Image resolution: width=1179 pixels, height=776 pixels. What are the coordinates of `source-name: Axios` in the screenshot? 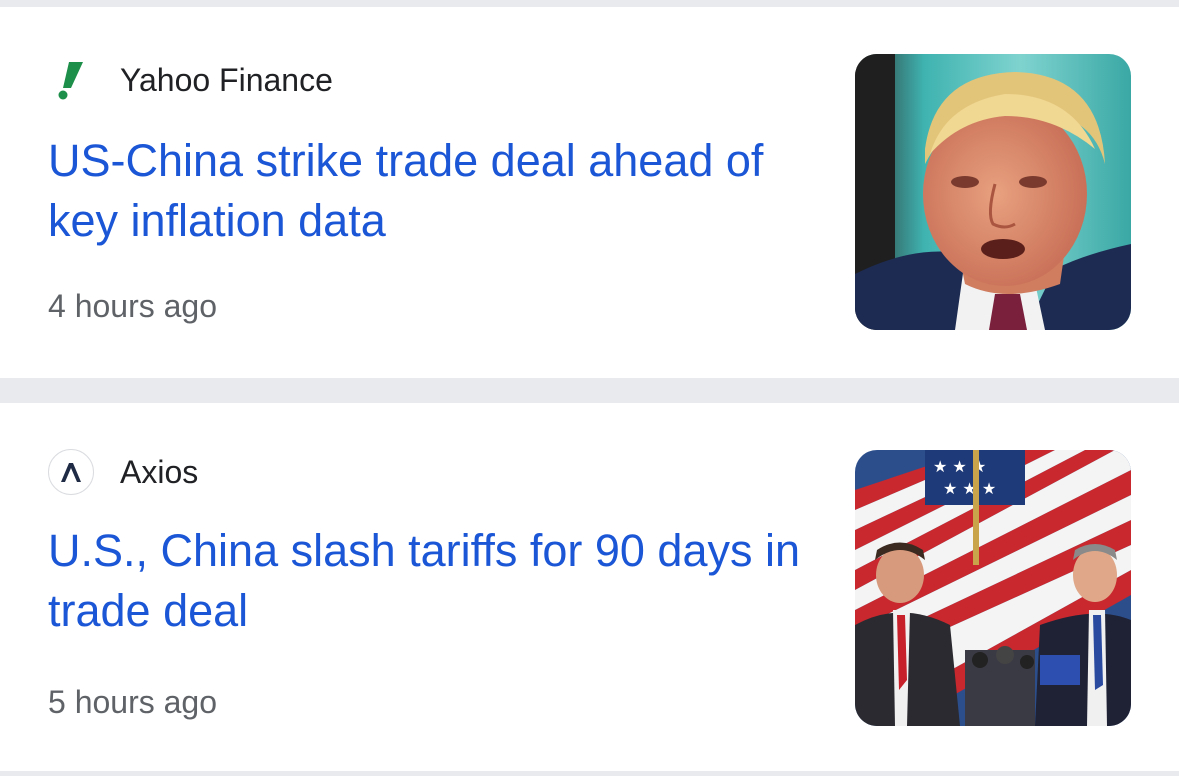 It's located at (159, 472).